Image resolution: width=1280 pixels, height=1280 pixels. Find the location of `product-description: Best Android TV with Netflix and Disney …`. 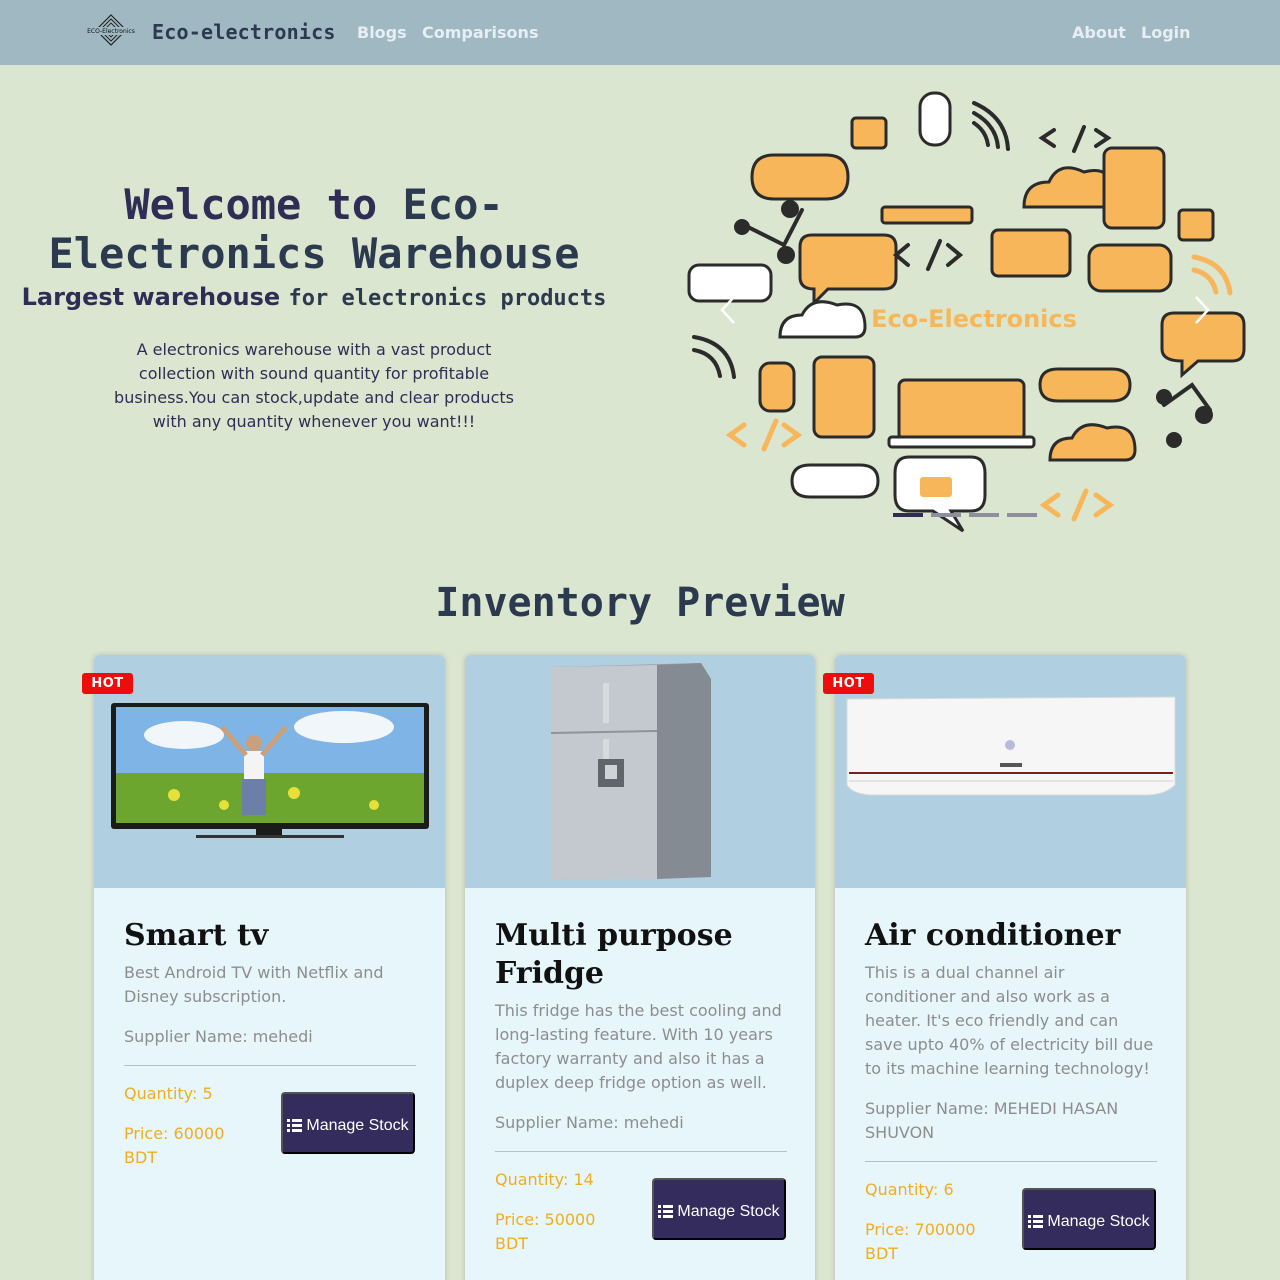

product-description: Best Android TV with Netflix and Disney … is located at coordinates (254, 984).